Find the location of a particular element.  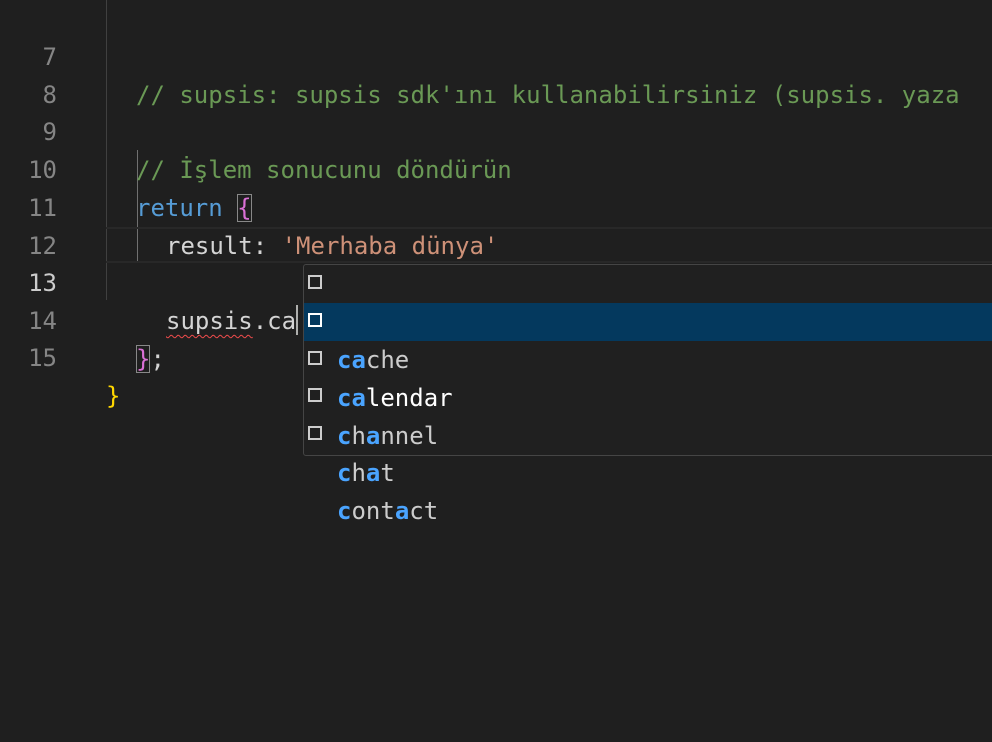

code-line: 9 // İşlem sonucunu döndürün is located at coordinates (496, 129).